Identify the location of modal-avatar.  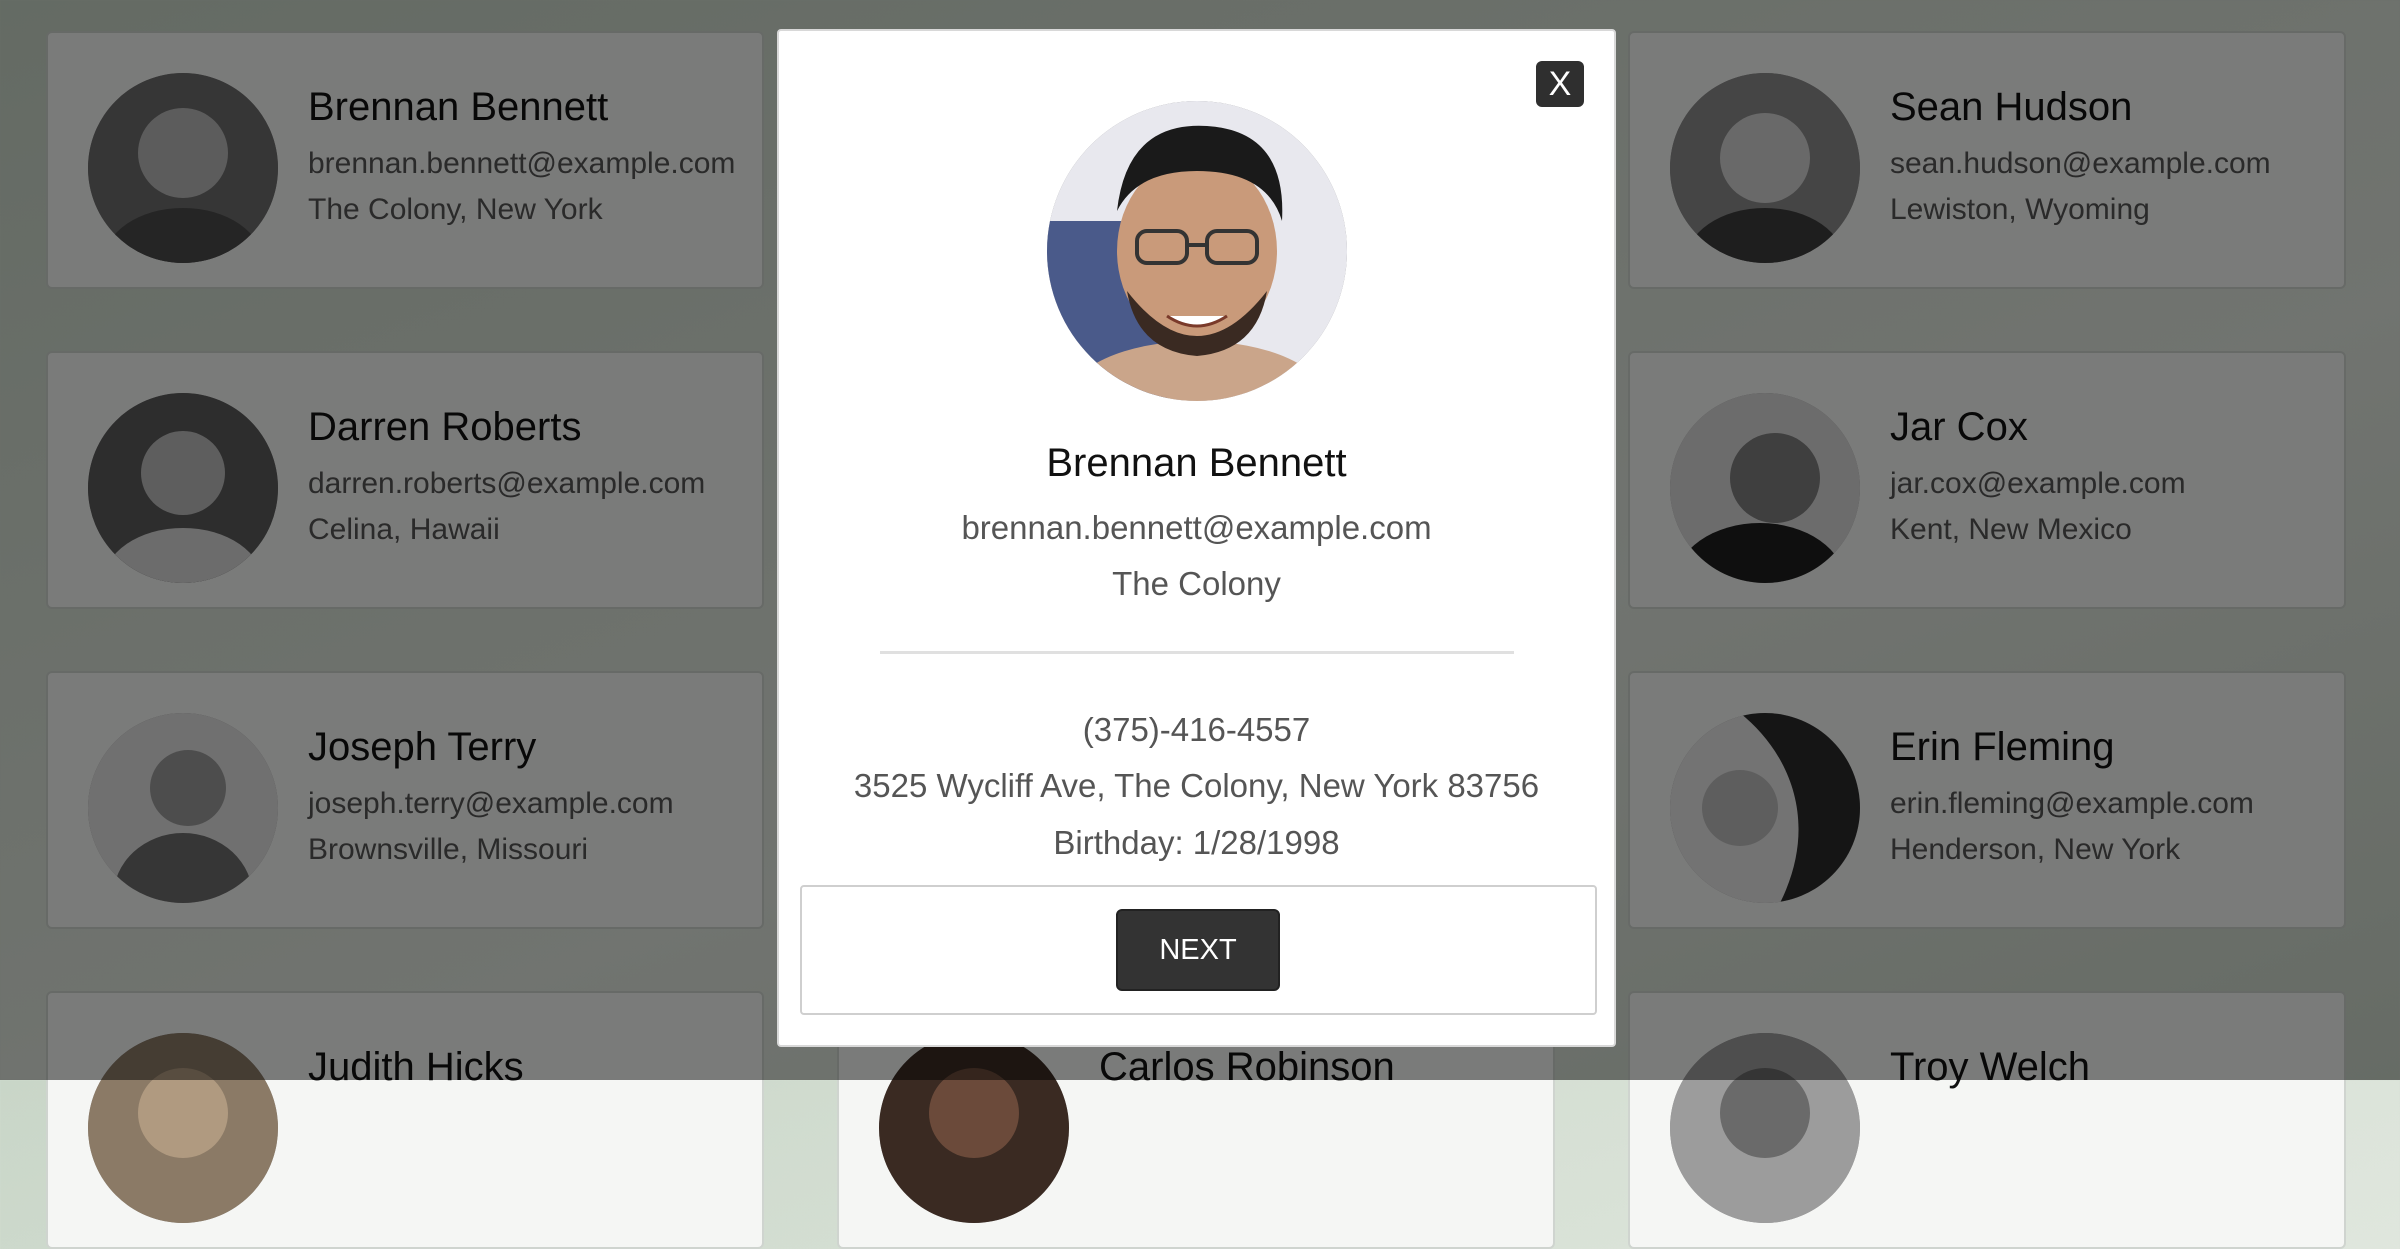
(1197, 251).